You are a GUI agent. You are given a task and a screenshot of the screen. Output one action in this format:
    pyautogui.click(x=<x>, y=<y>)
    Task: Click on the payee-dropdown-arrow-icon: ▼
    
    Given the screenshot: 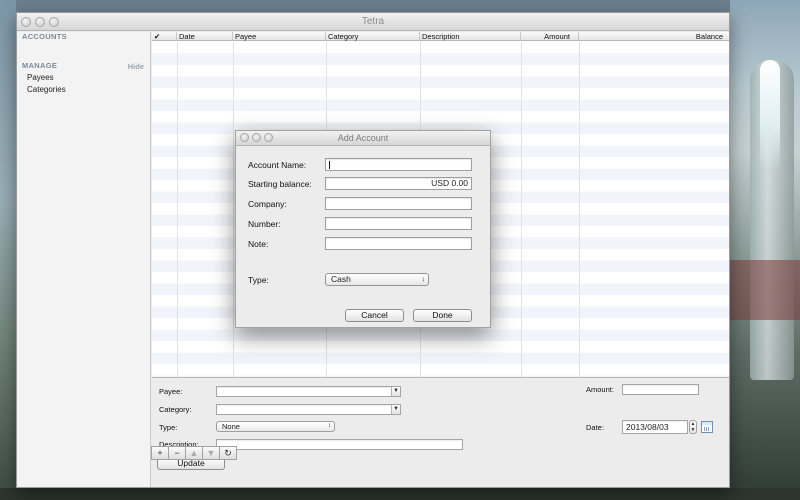 What is the action you would take?
    pyautogui.click(x=395, y=391)
    